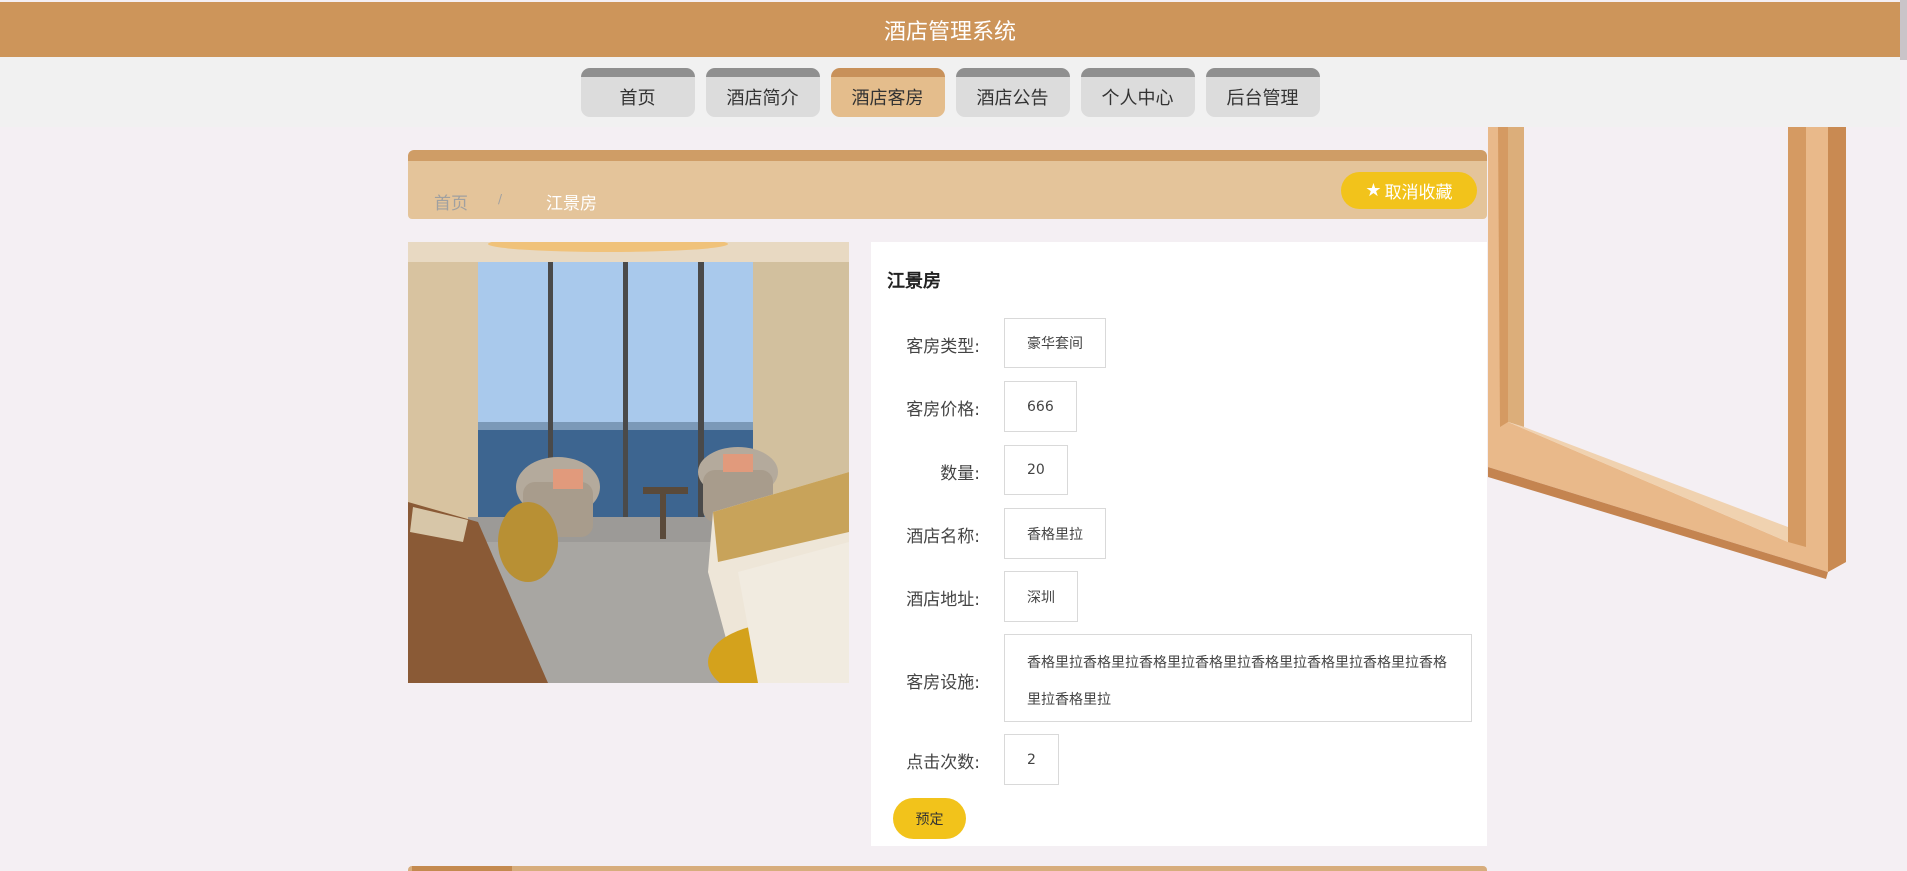  I want to click on star-icon: ★, so click(1373, 190).